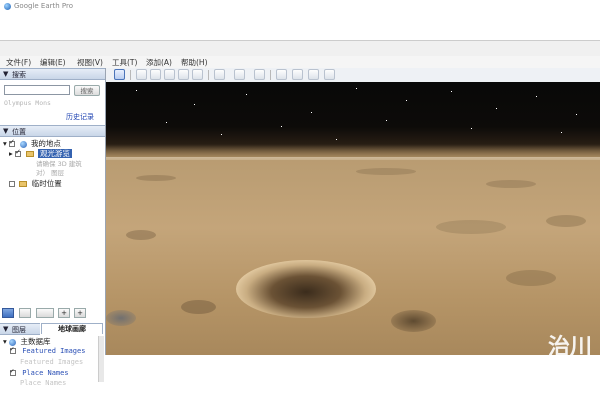 Image resolution: width=600 pixels, height=400 pixels. What do you see at coordinates (37, 90) in the screenshot?
I see `search-input` at bounding box center [37, 90].